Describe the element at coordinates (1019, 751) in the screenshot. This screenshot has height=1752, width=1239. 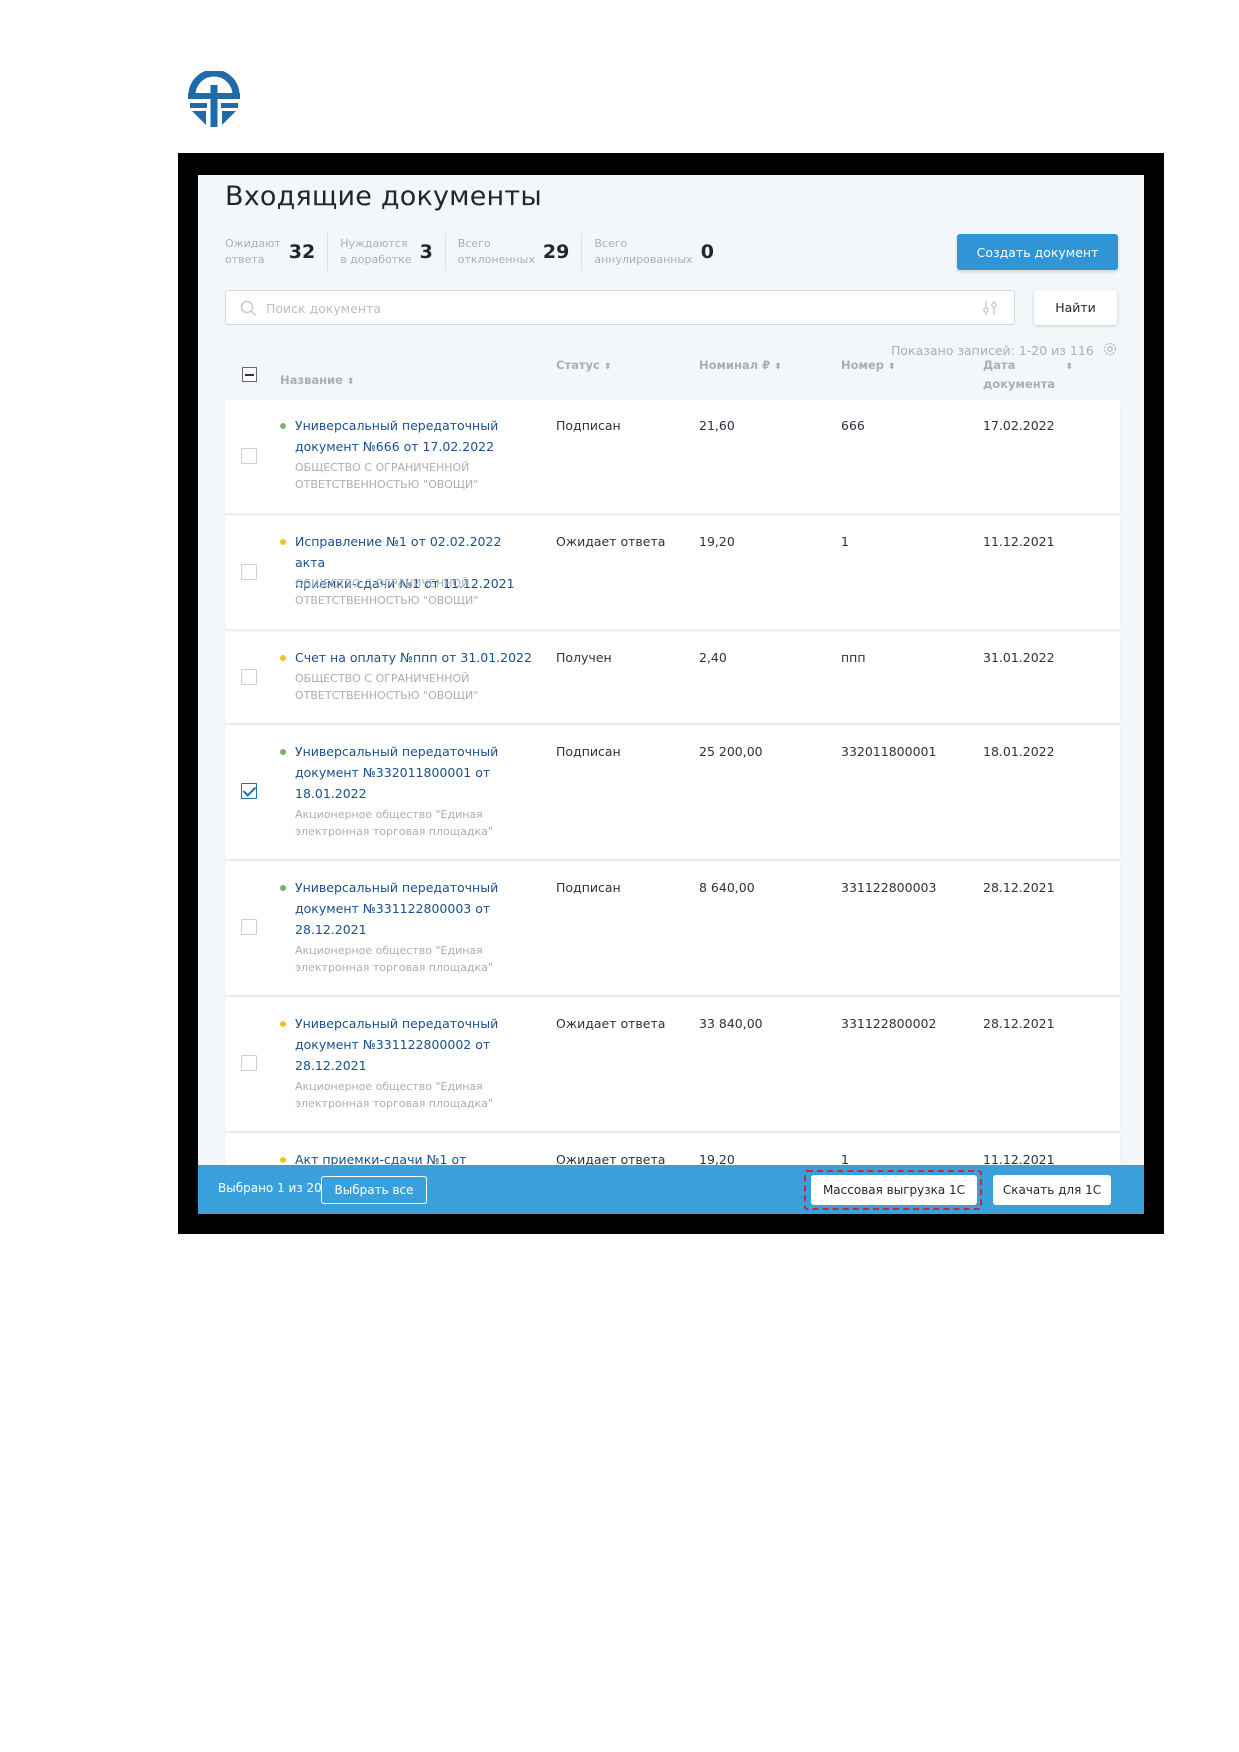
I see `date-cell: 18.01.2022` at that location.